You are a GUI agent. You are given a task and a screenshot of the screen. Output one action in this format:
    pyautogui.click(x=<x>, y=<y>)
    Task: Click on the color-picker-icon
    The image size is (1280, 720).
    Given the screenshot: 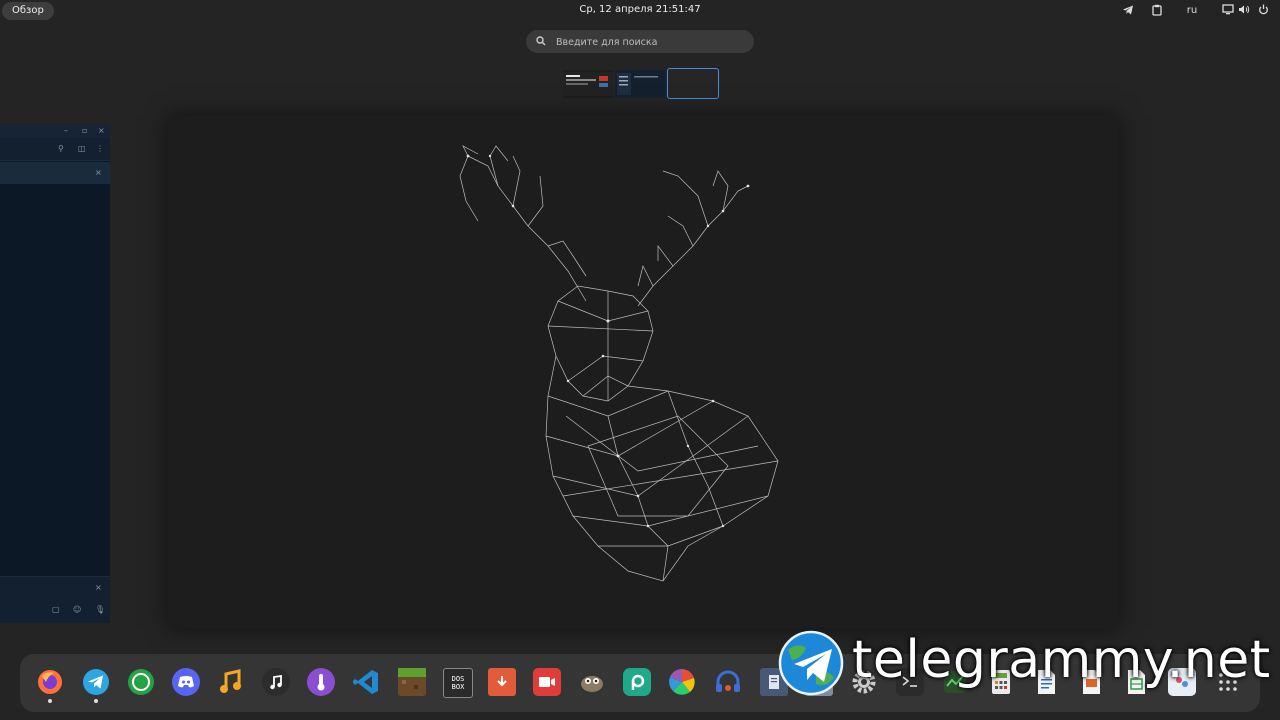 What is the action you would take?
    pyautogui.click(x=682, y=682)
    